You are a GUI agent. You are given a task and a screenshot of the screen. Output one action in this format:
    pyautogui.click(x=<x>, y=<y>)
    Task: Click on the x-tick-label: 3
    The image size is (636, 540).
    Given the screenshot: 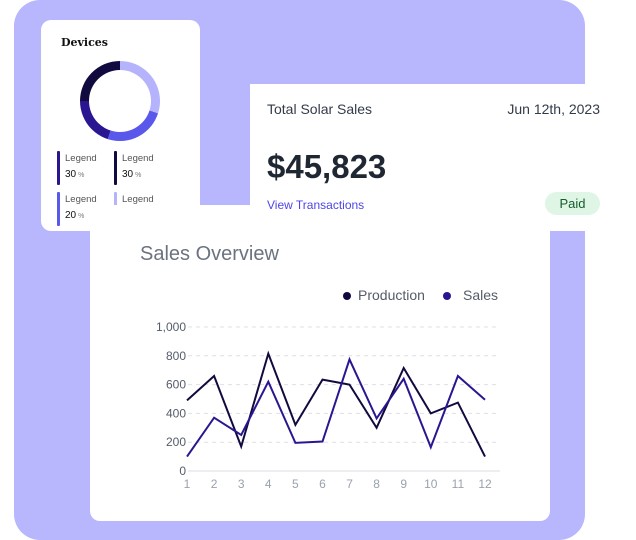 What is the action you would take?
    pyautogui.click(x=241, y=484)
    